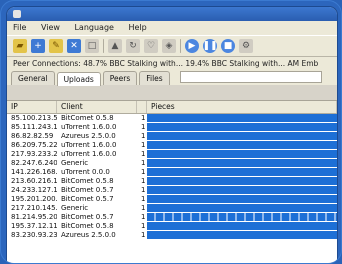 This screenshot has height=264, width=342. I want to click on settings-icon: ⚙, so click(246, 46).